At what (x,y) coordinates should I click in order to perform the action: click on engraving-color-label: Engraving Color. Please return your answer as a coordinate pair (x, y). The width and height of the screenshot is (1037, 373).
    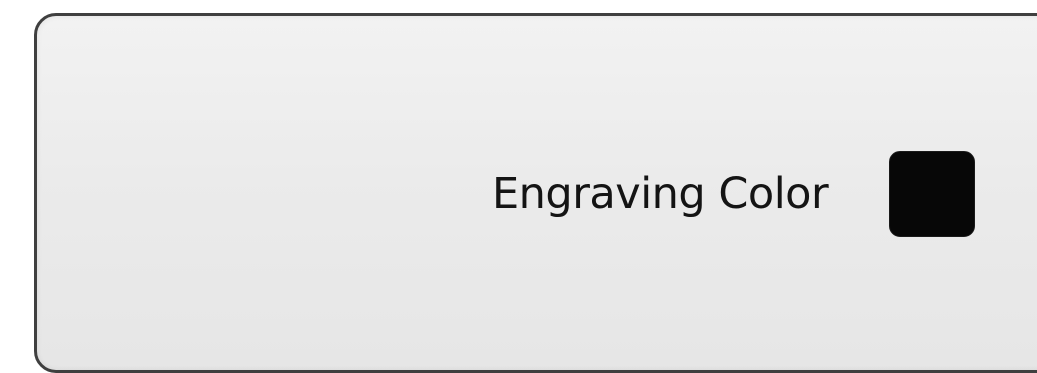
    Looking at the image, I should click on (660, 194).